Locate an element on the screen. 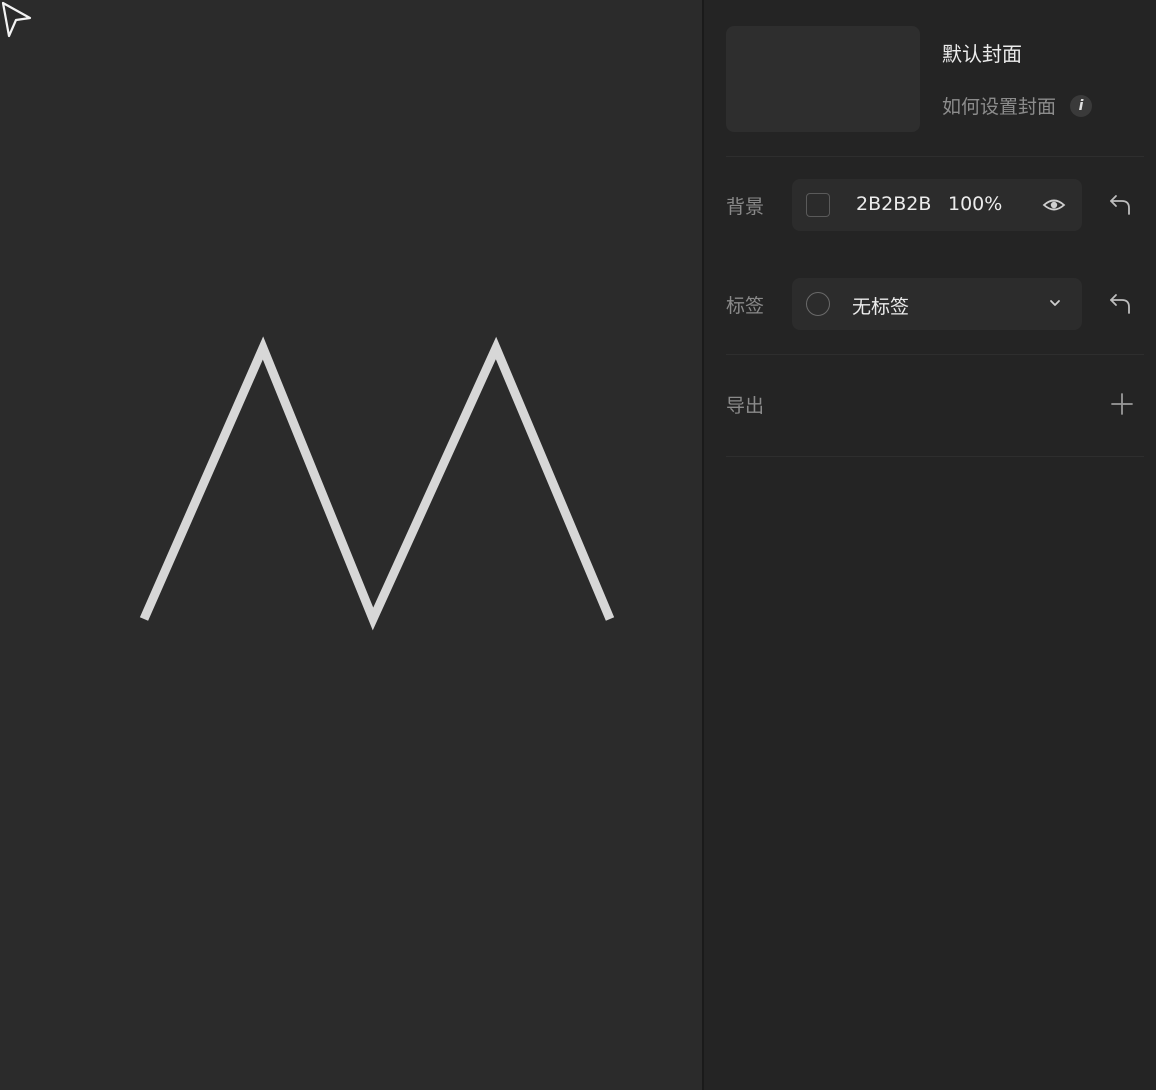  color-swatch is located at coordinates (818, 205).